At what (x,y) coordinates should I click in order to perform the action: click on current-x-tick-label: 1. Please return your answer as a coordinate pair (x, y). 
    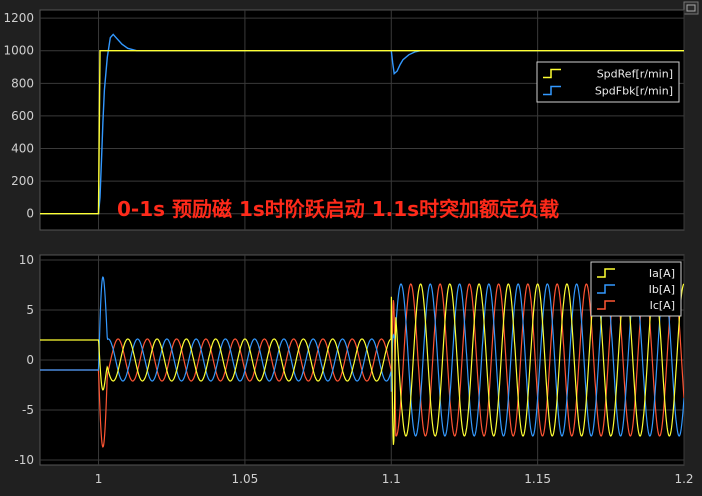
    Looking at the image, I should click on (99, 479).